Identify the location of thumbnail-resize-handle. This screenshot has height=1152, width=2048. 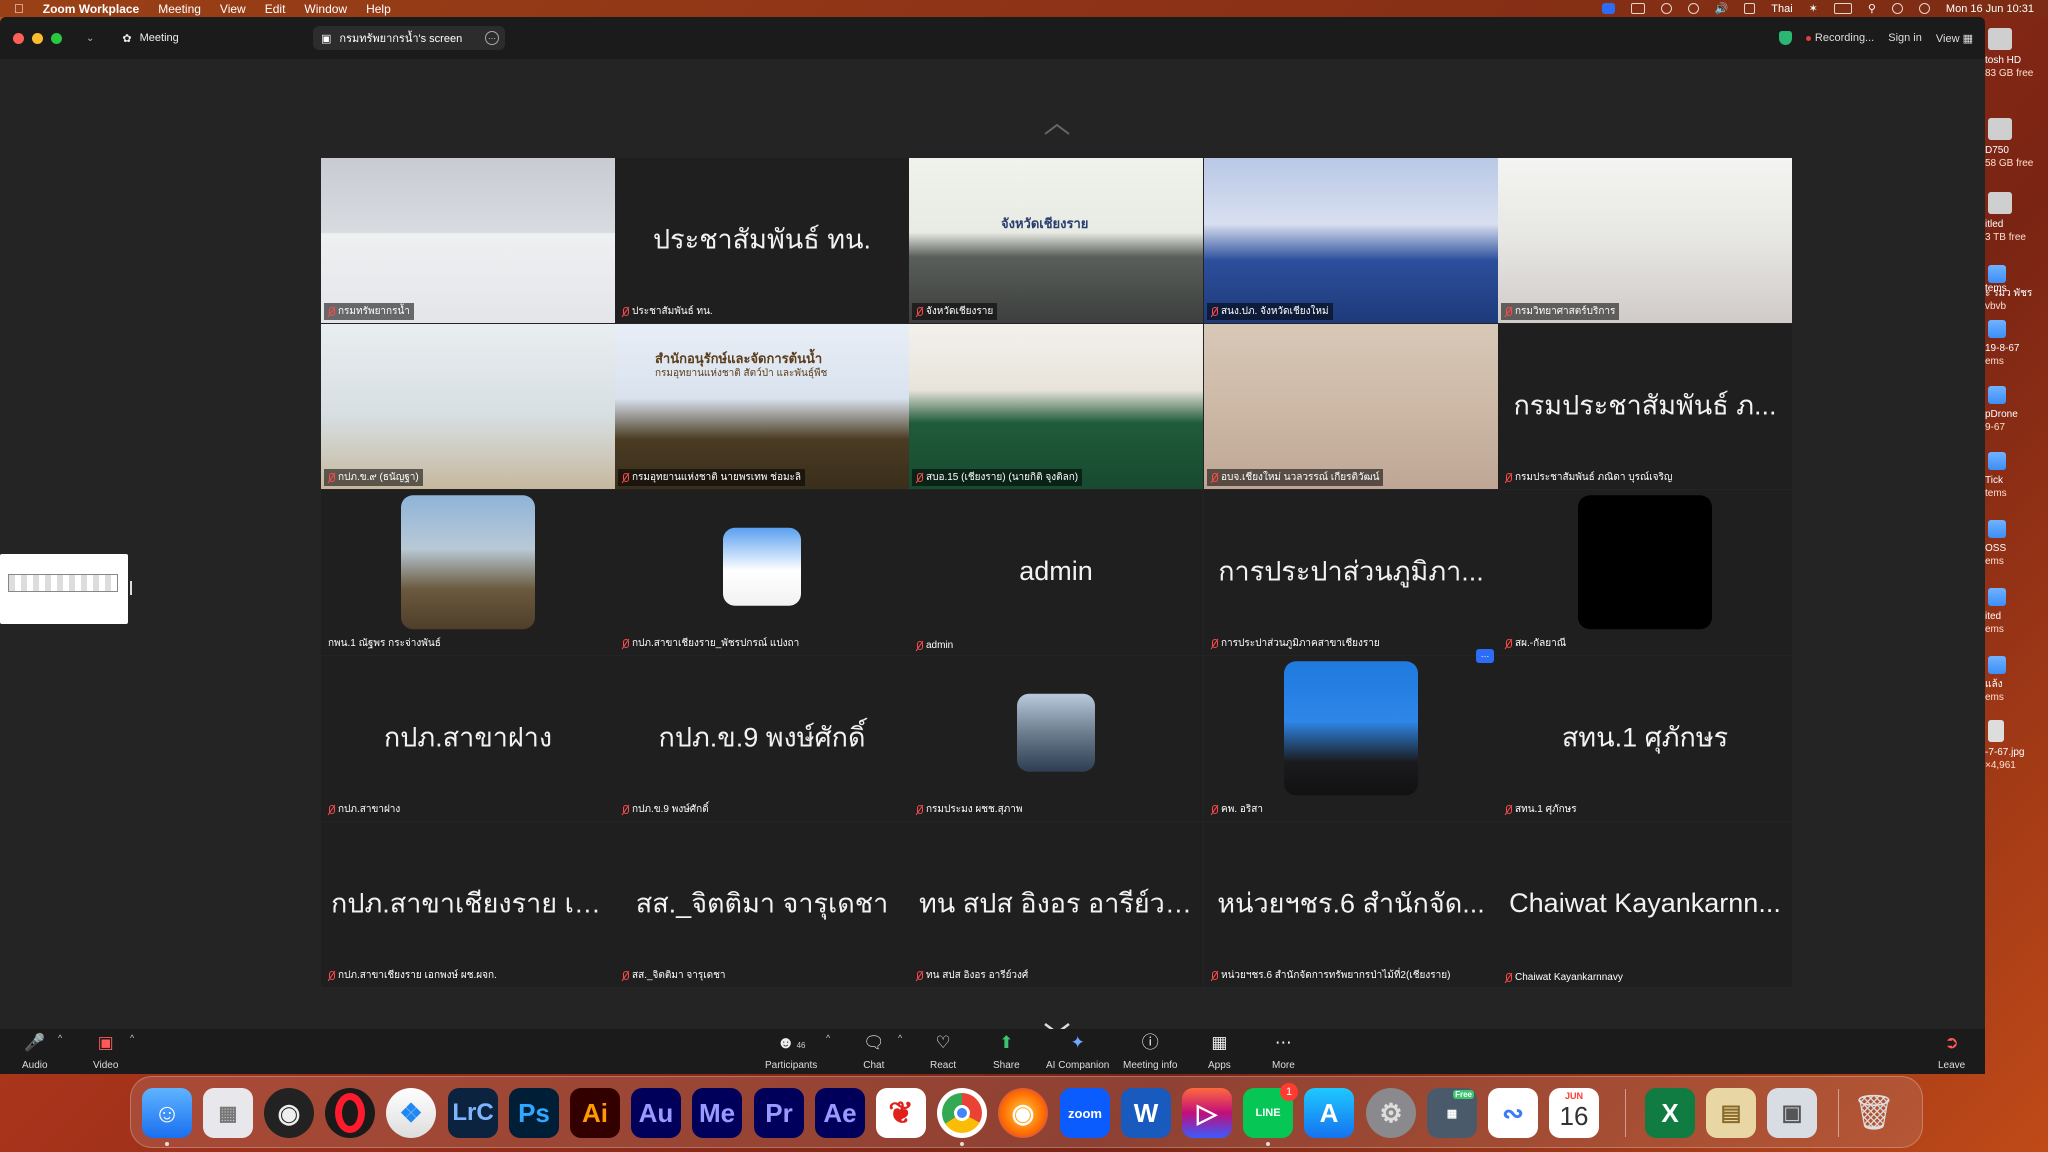
(131, 588).